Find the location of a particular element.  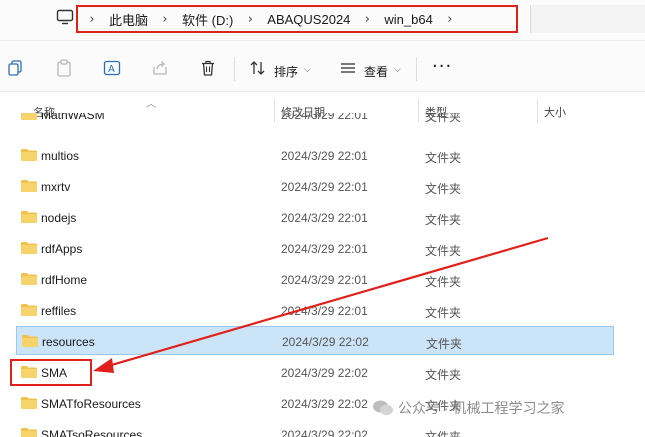

breadcrumb-item-drive-d: 软件 (D:) is located at coordinates (207, 19).